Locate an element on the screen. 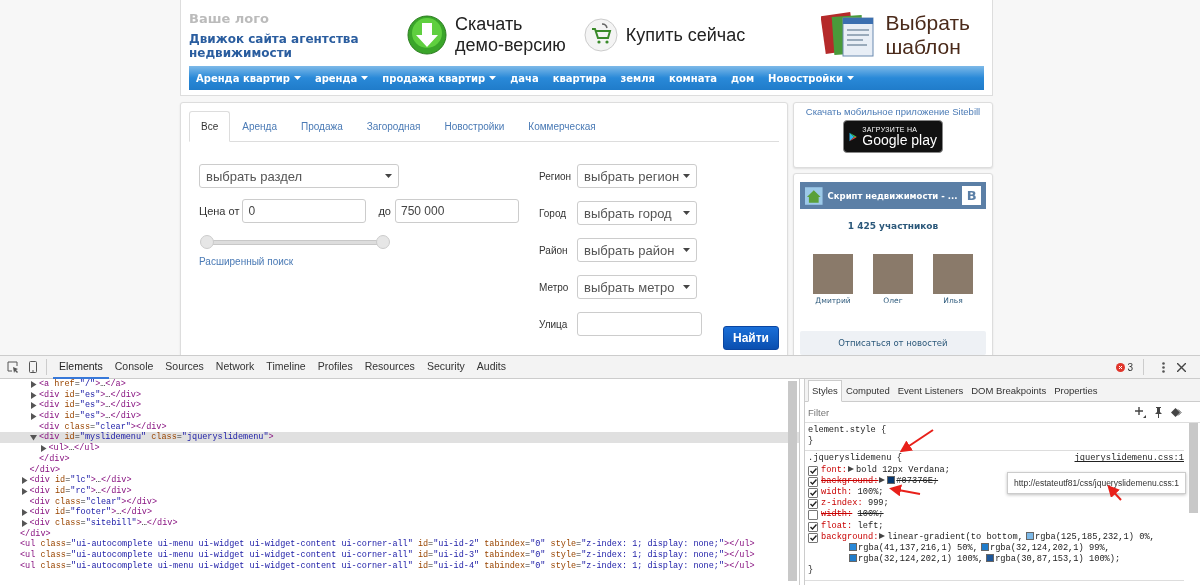  styles-tab: Styles is located at coordinates (825, 391).